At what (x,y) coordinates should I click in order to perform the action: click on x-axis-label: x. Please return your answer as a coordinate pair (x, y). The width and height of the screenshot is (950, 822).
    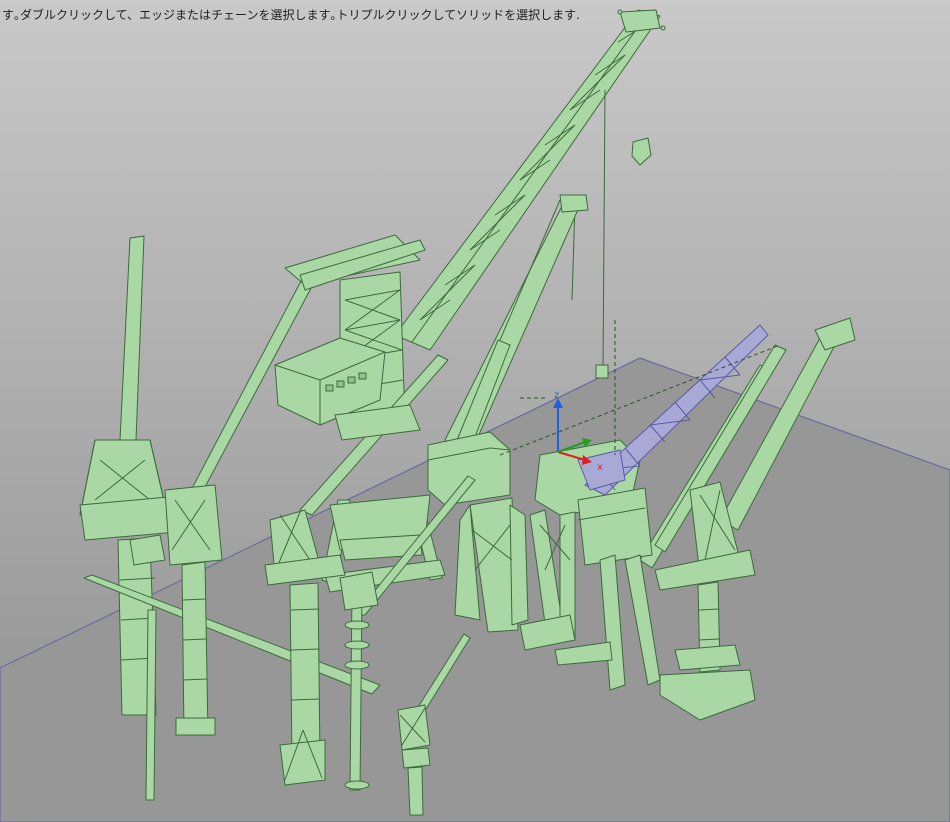
    Looking at the image, I should click on (600, 467).